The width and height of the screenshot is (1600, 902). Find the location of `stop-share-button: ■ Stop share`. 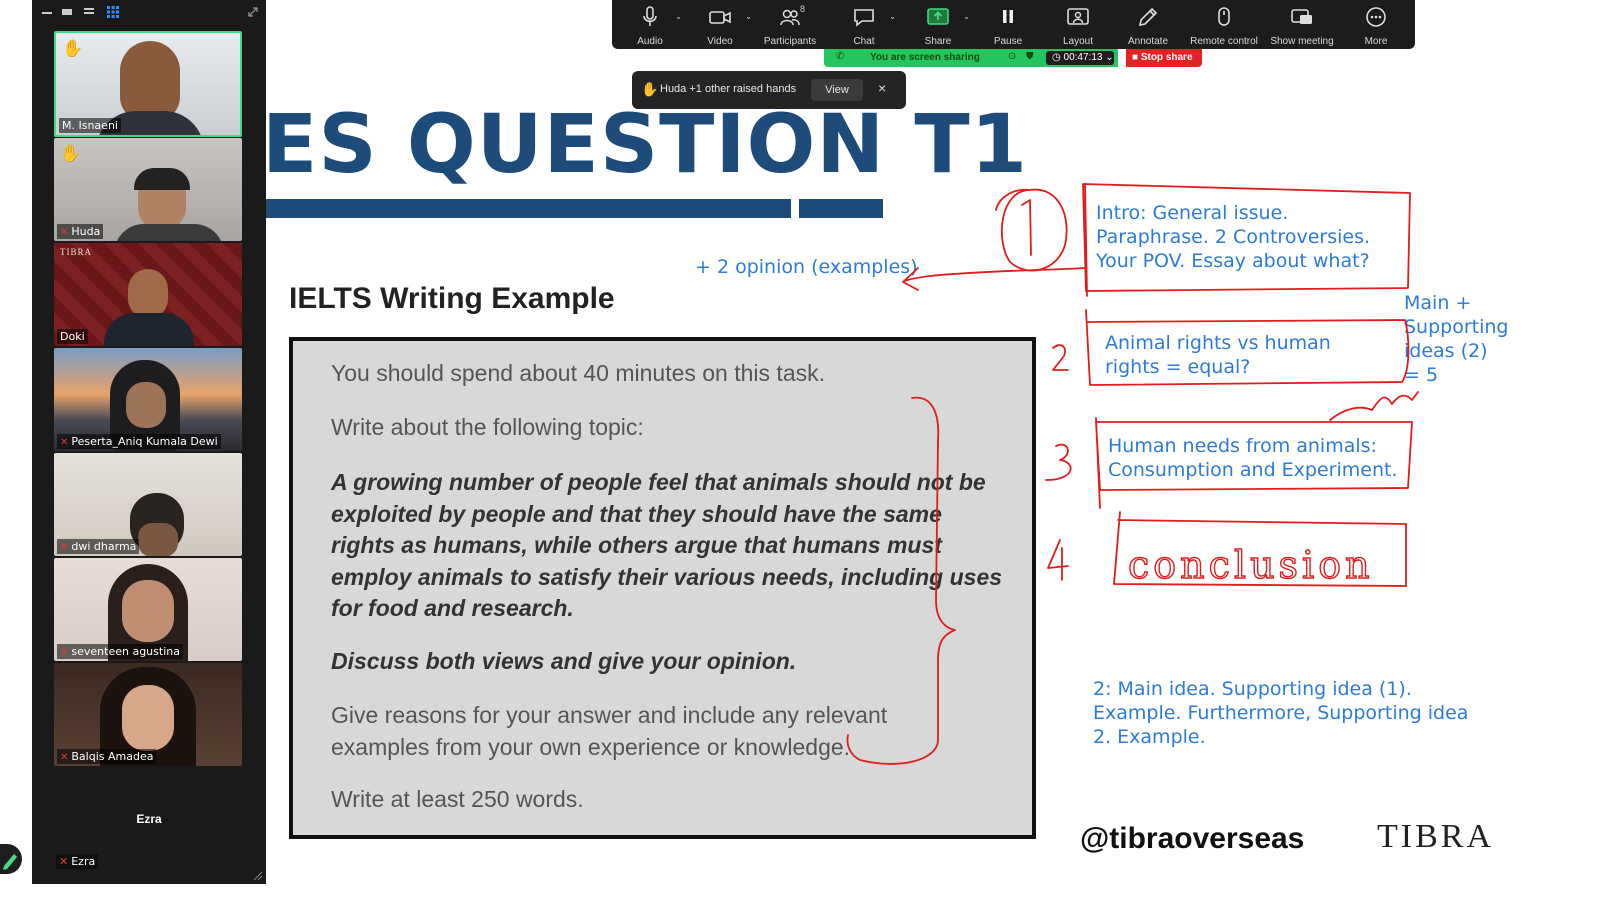

stop-share-button: ■ Stop share is located at coordinates (1164, 58).